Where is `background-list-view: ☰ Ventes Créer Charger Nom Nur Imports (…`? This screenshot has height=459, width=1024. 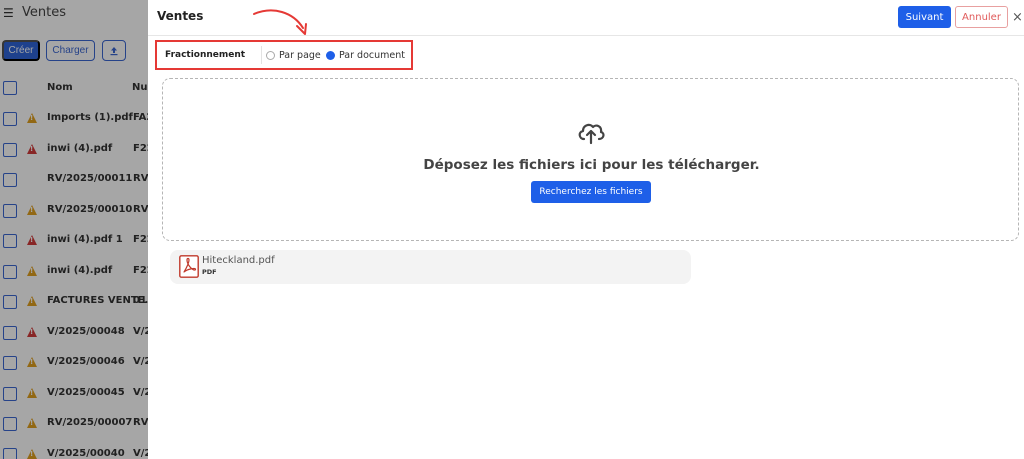 background-list-view: ☰ Ventes Créer Charger Nom Nur Imports (… is located at coordinates (74, 229).